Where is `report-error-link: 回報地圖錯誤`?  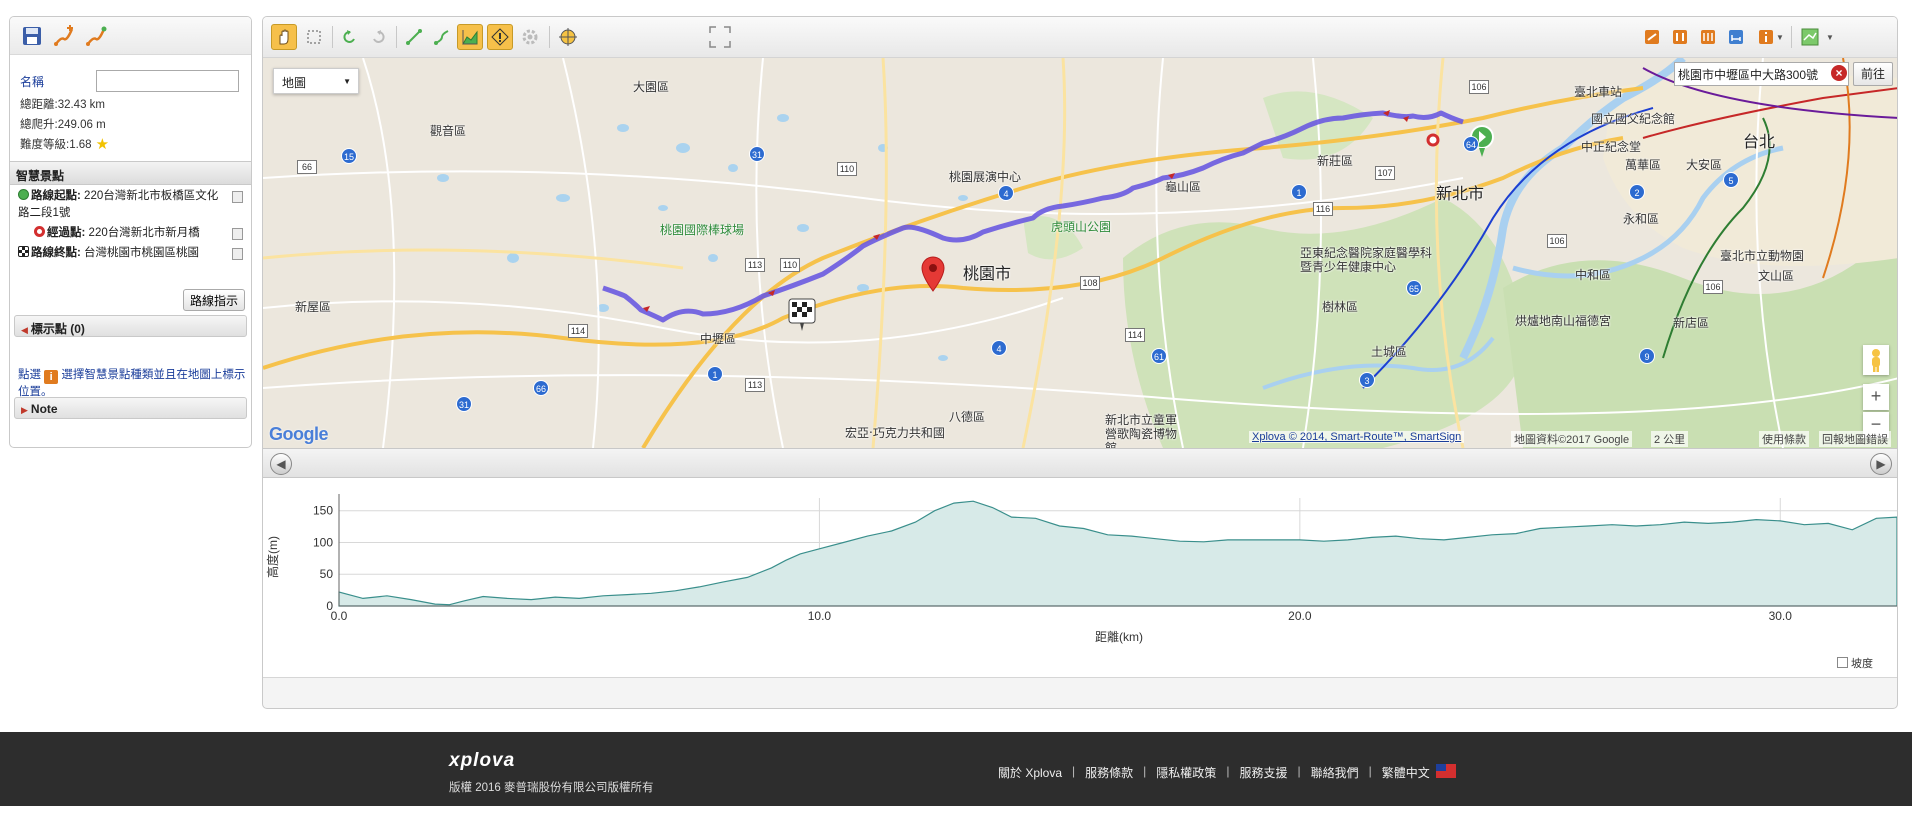 report-error-link: 回報地圖錯誤 is located at coordinates (1855, 439).